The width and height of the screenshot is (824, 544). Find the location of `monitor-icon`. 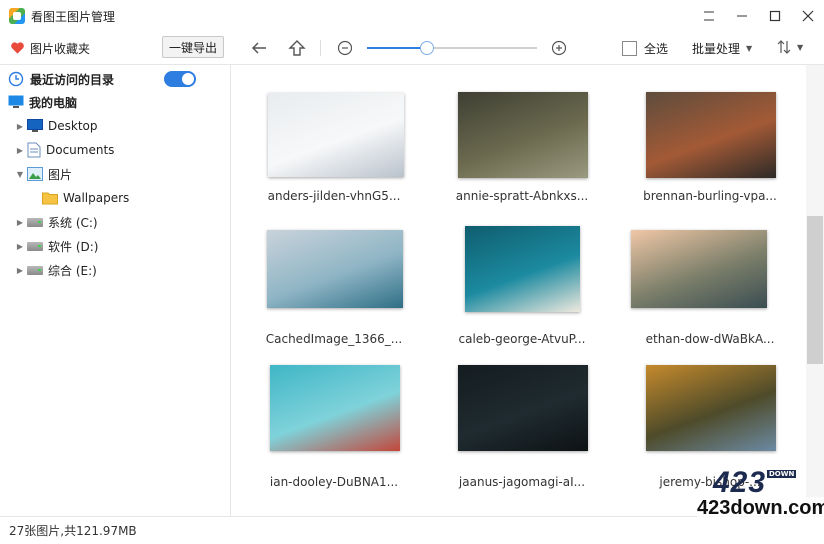

monitor-icon is located at coordinates (16, 102).